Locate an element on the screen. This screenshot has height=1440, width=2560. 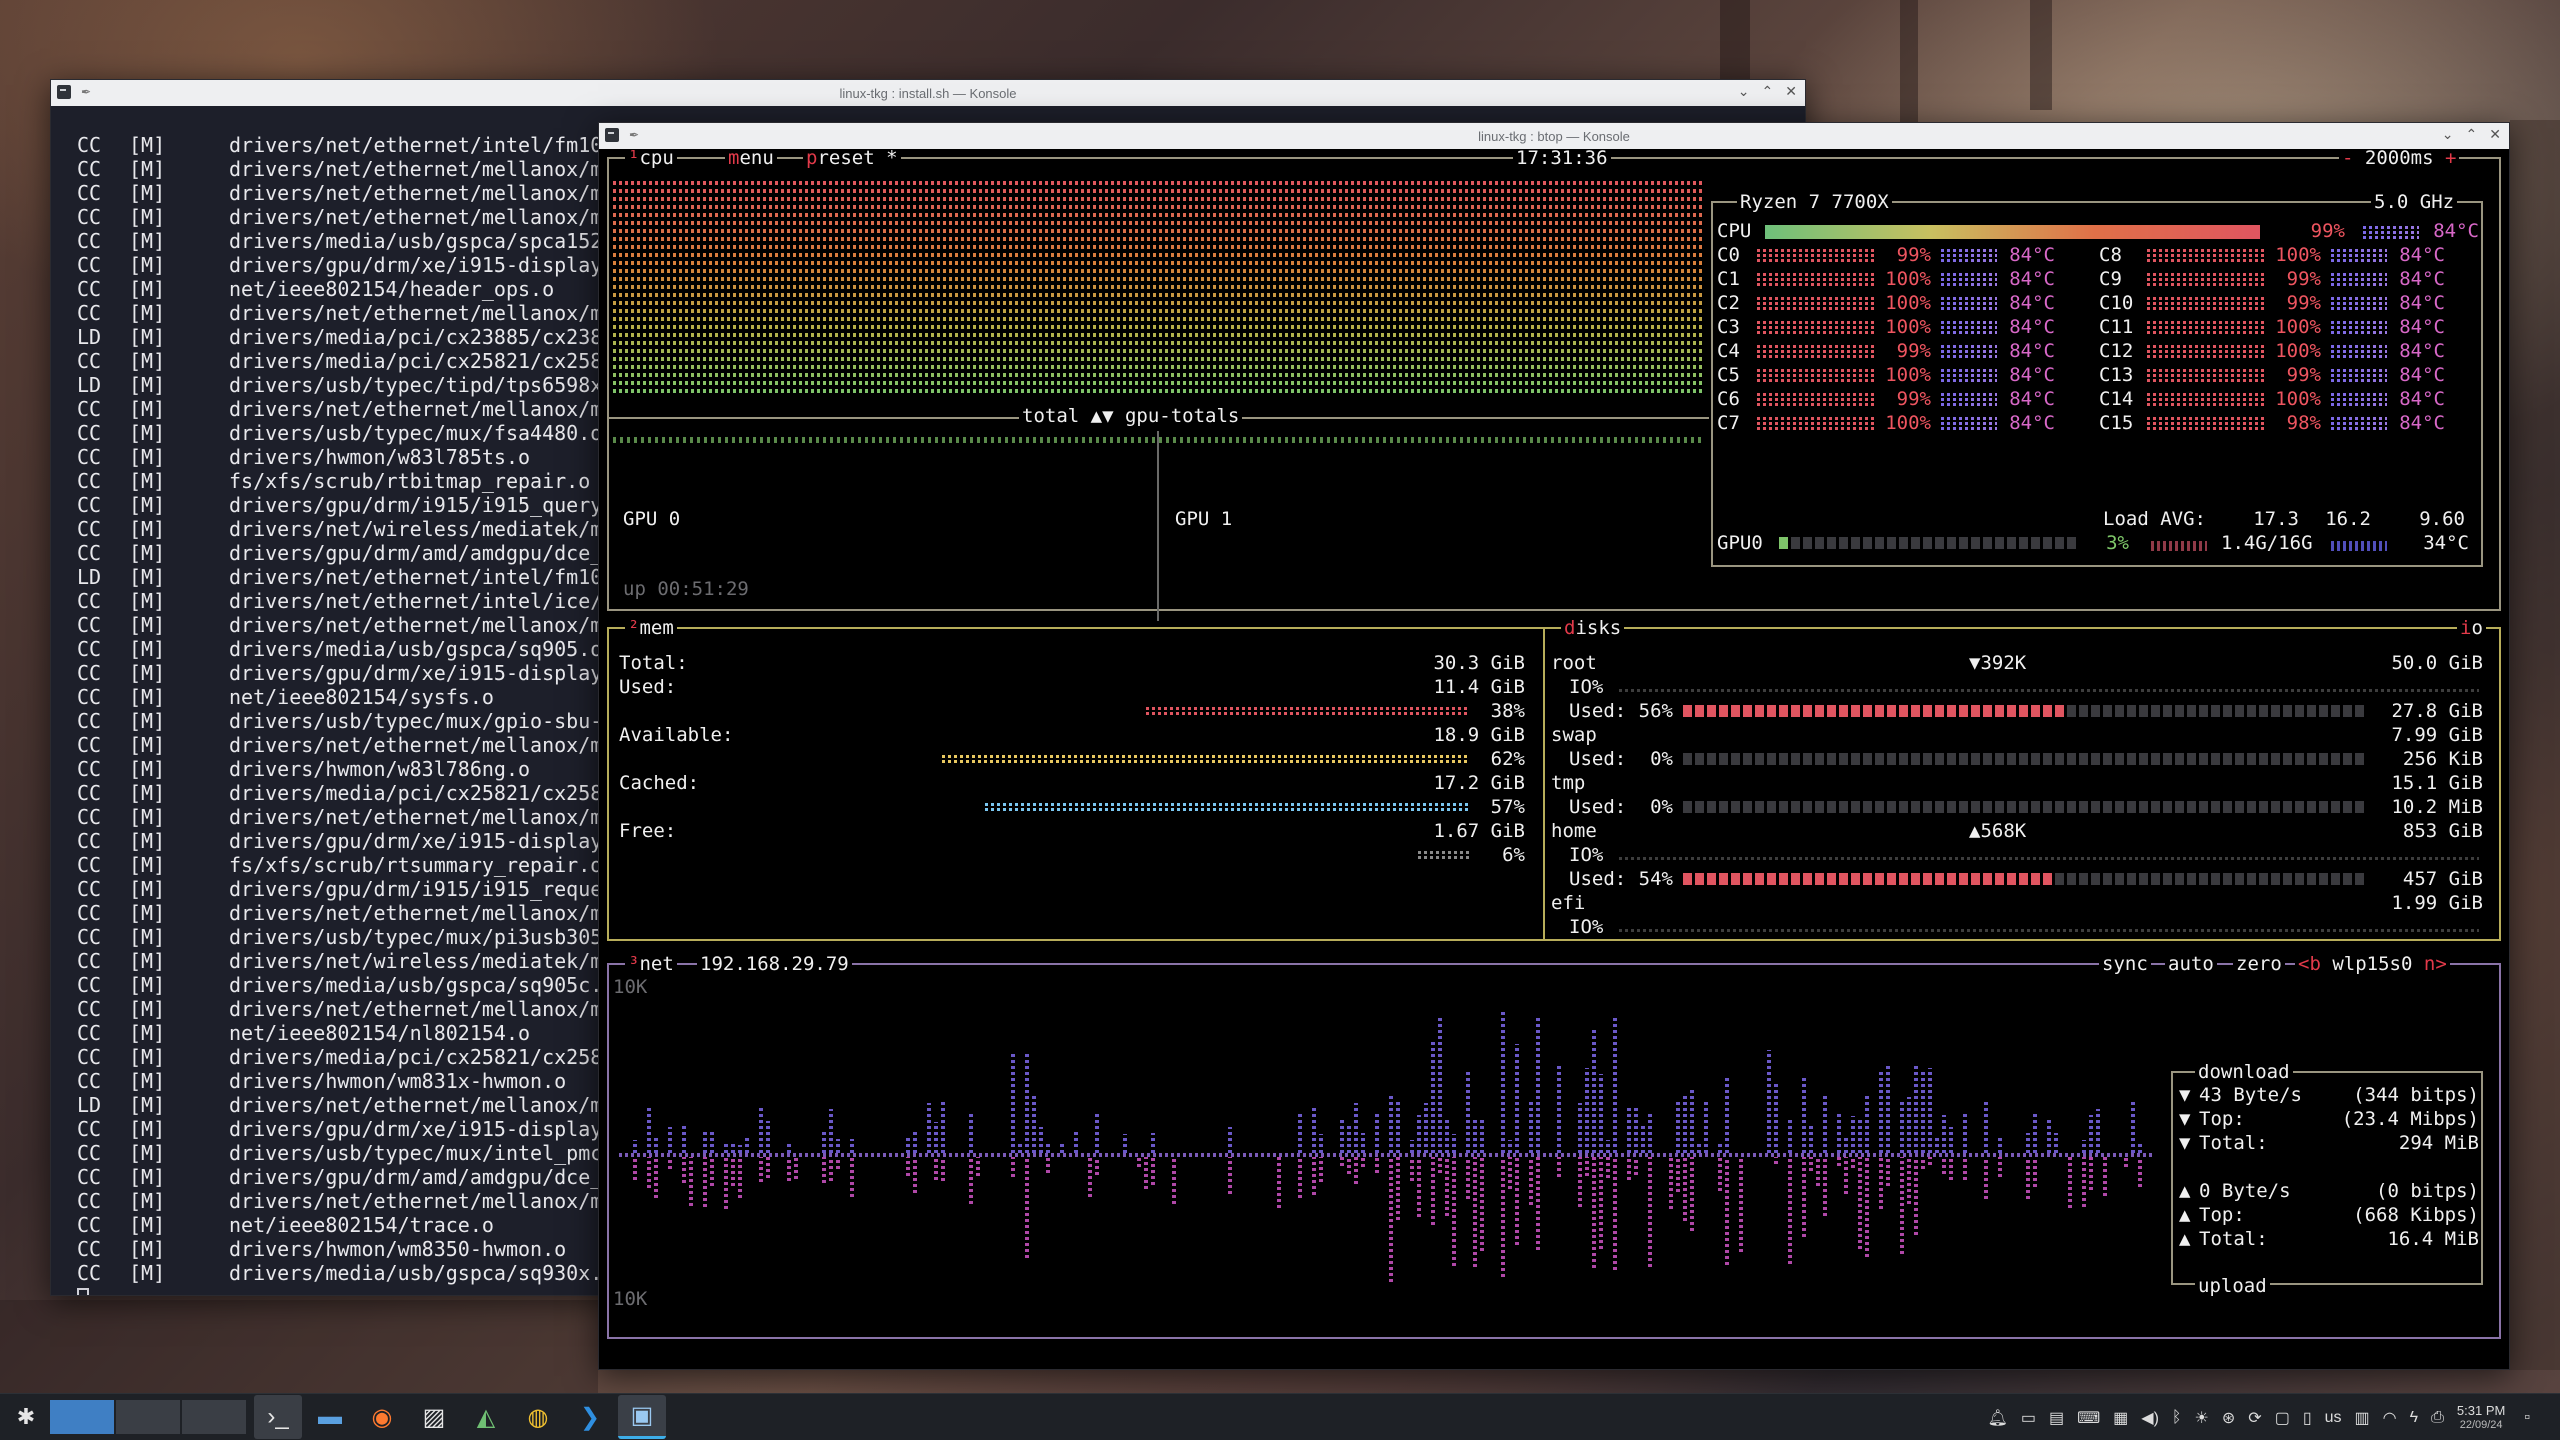
io-toggle: io is located at coordinates (2471, 628).